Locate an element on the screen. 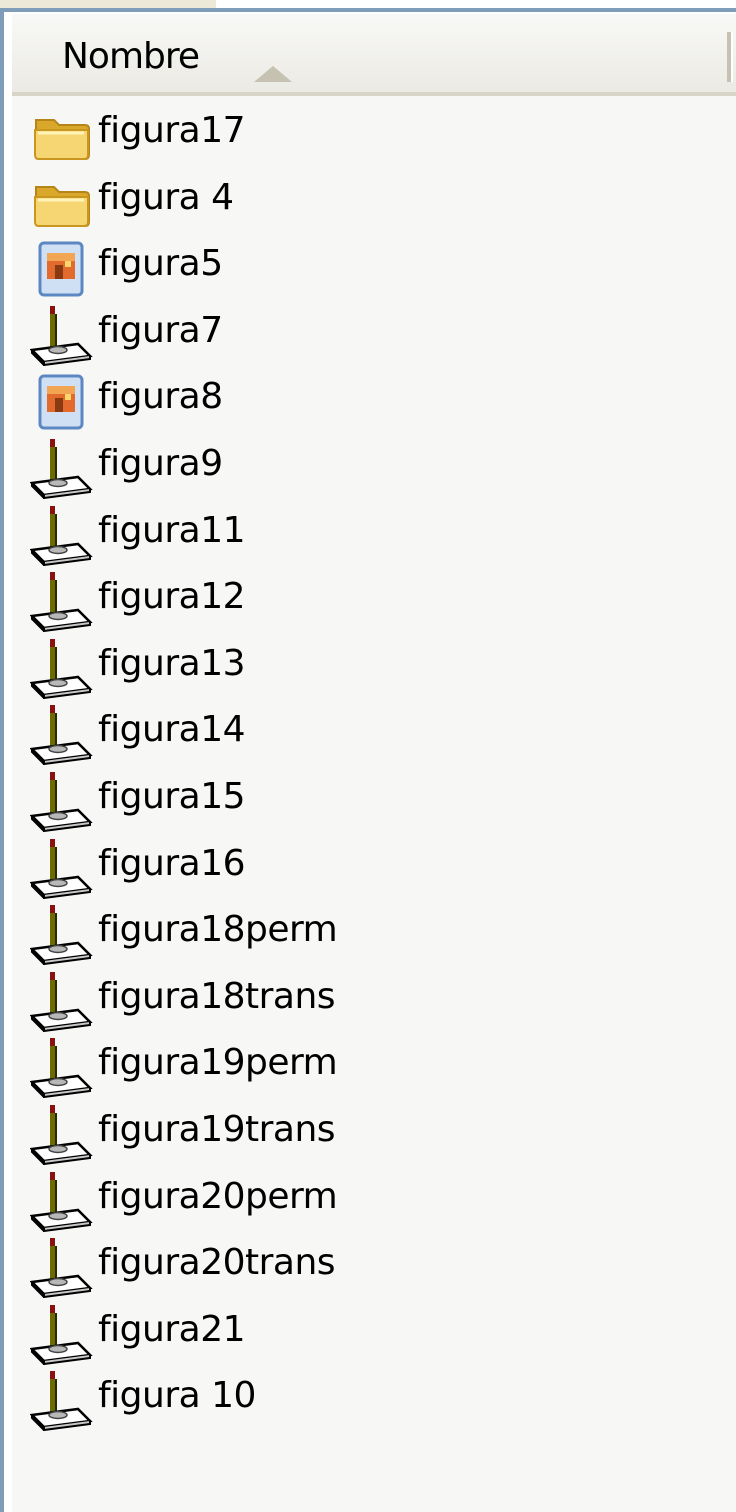  frame-border-top is located at coordinates (368, 10).